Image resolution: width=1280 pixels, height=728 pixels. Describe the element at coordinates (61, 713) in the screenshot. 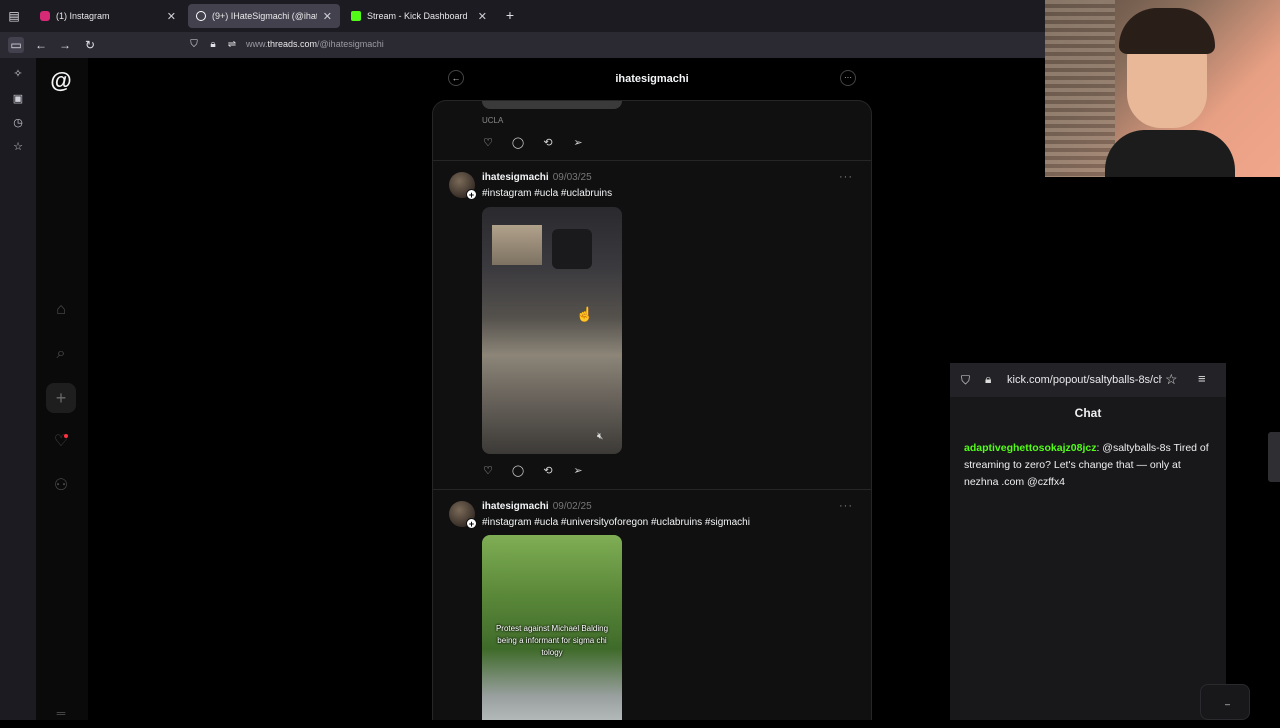

I see `menu-icon: ═` at that location.